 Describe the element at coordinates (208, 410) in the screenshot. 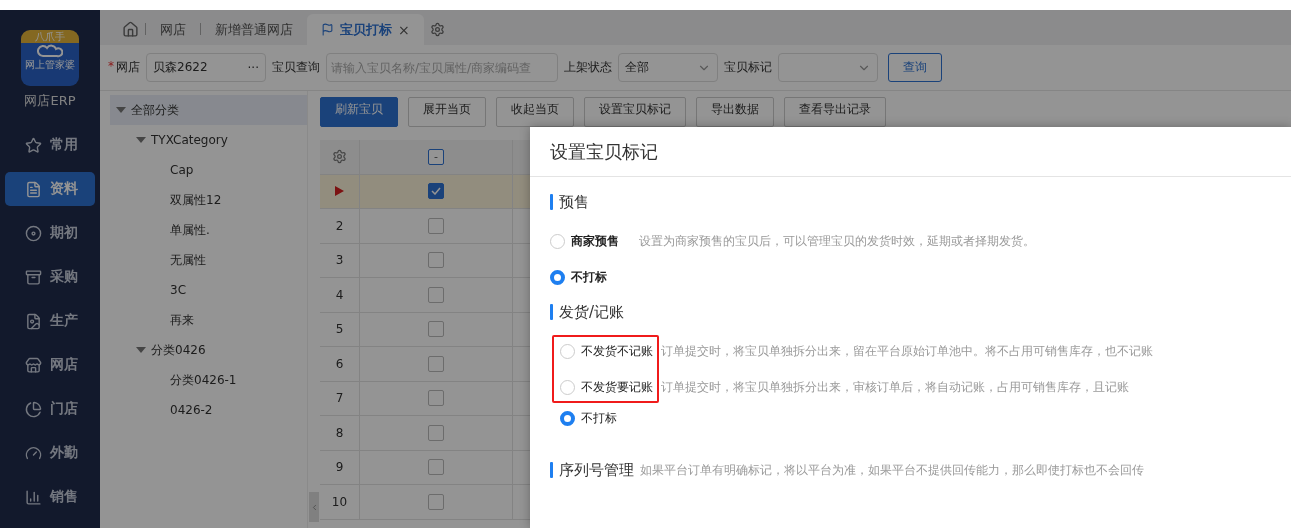

I see `tree-item: 0426-2` at that location.